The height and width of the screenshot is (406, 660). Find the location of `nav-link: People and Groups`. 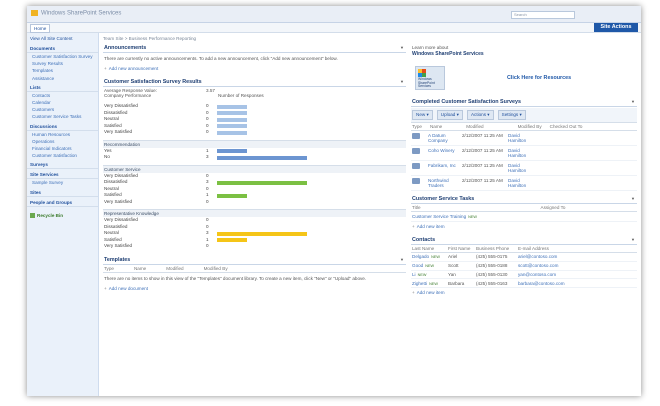

nav-link: People and Groups is located at coordinates (62, 203).